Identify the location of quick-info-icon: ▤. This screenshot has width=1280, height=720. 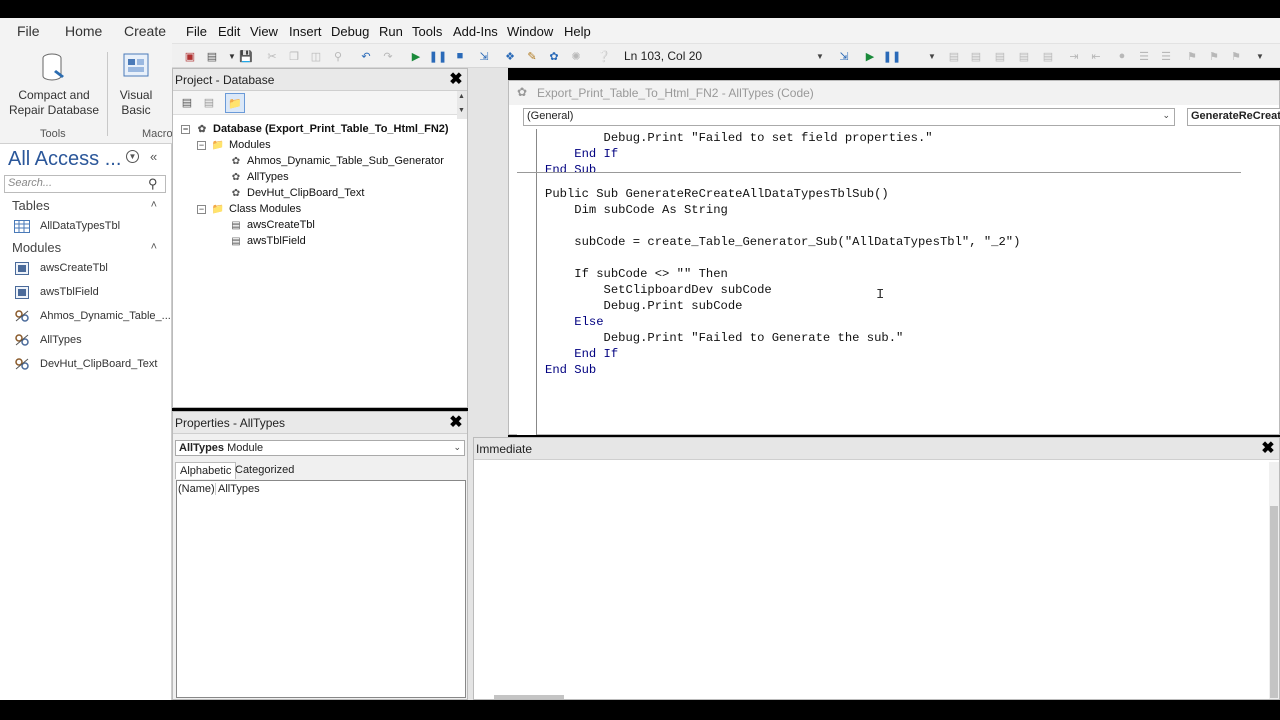
(1000, 56).